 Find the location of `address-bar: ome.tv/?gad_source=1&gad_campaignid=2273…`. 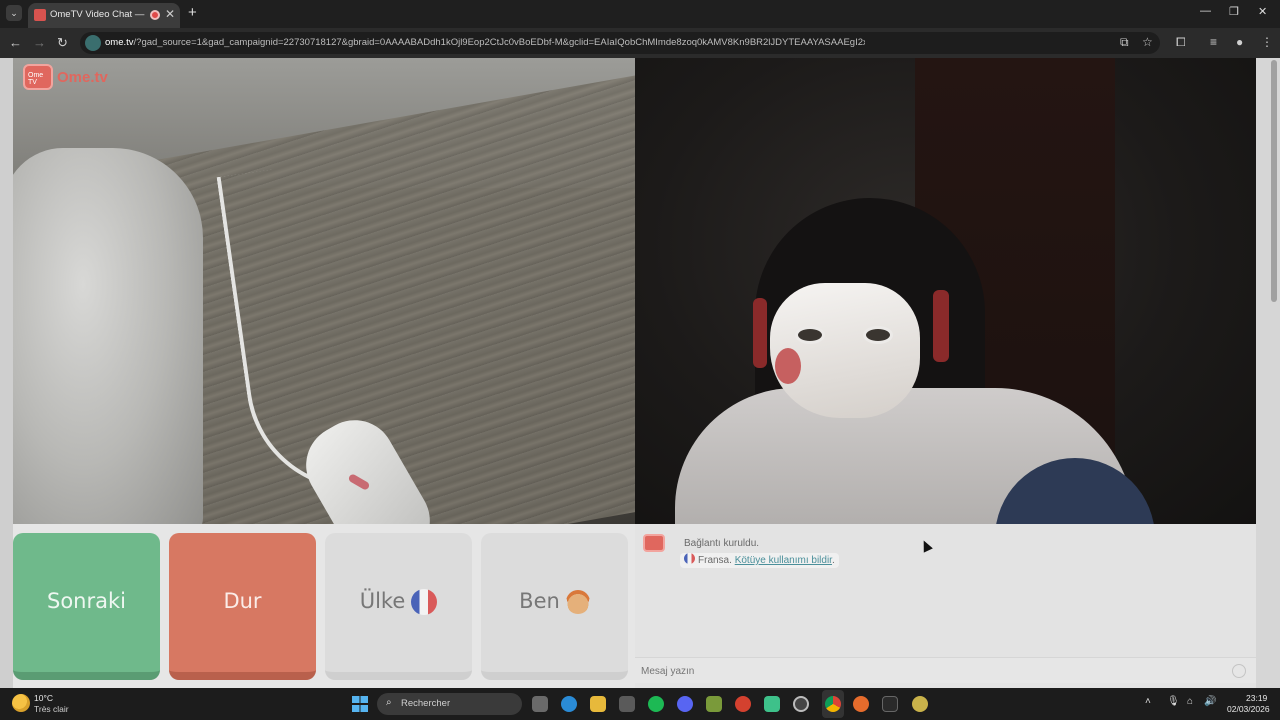

address-bar: ome.tv/?gad_source=1&gad_campaignid=2273… is located at coordinates (620, 43).